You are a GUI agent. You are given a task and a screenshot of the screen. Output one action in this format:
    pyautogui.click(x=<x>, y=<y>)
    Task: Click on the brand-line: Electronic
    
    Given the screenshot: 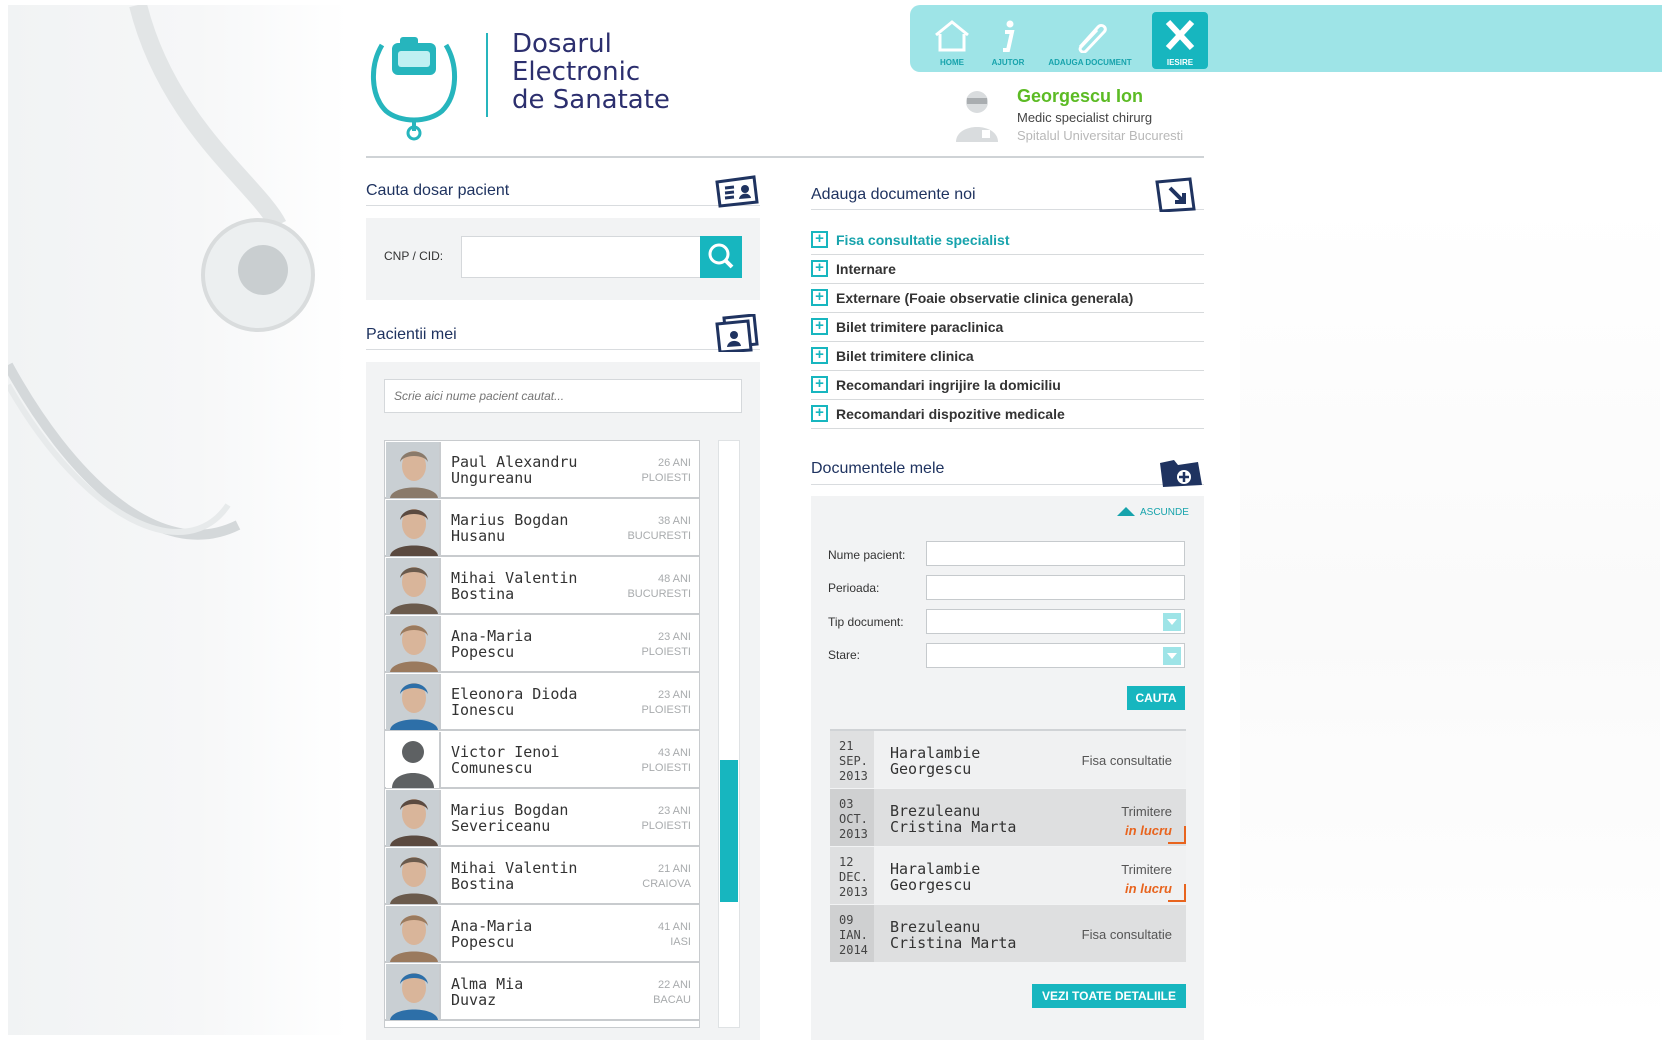 What is the action you would take?
    pyautogui.click(x=576, y=72)
    